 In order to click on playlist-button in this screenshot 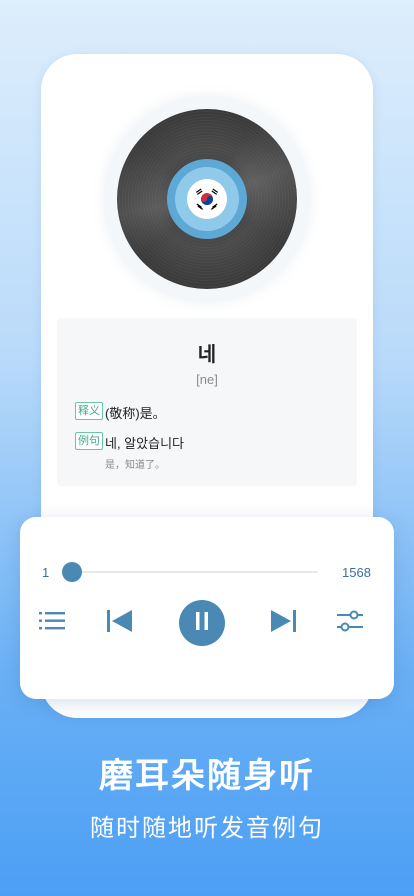, I will do `click(52, 623)`.